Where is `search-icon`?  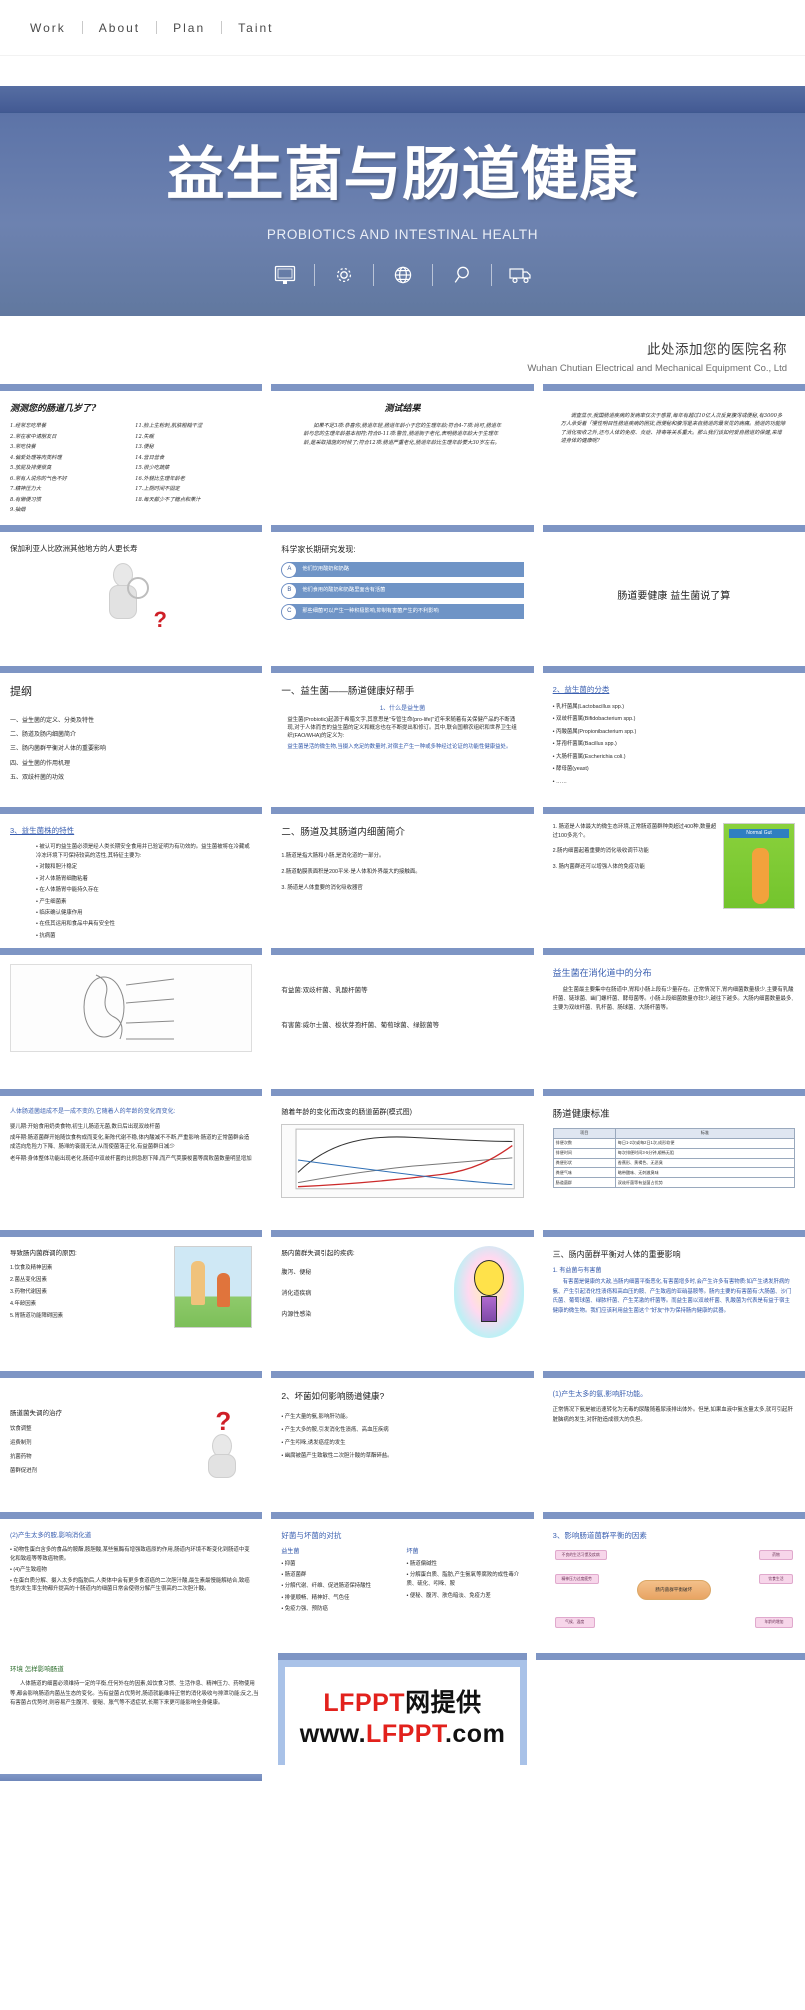
search-icon is located at coordinates (462, 275).